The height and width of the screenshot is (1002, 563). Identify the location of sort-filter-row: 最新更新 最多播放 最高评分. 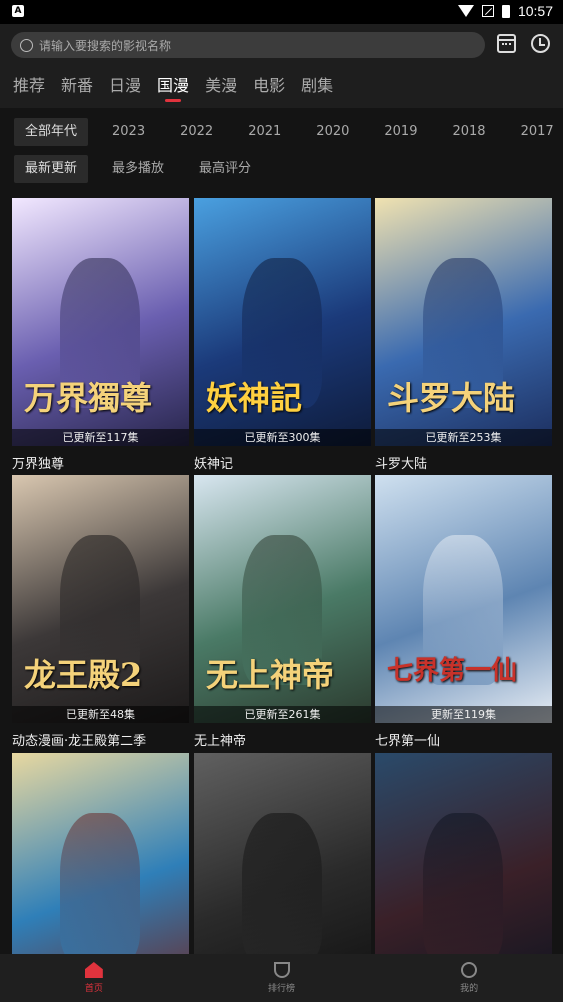
(144, 169).